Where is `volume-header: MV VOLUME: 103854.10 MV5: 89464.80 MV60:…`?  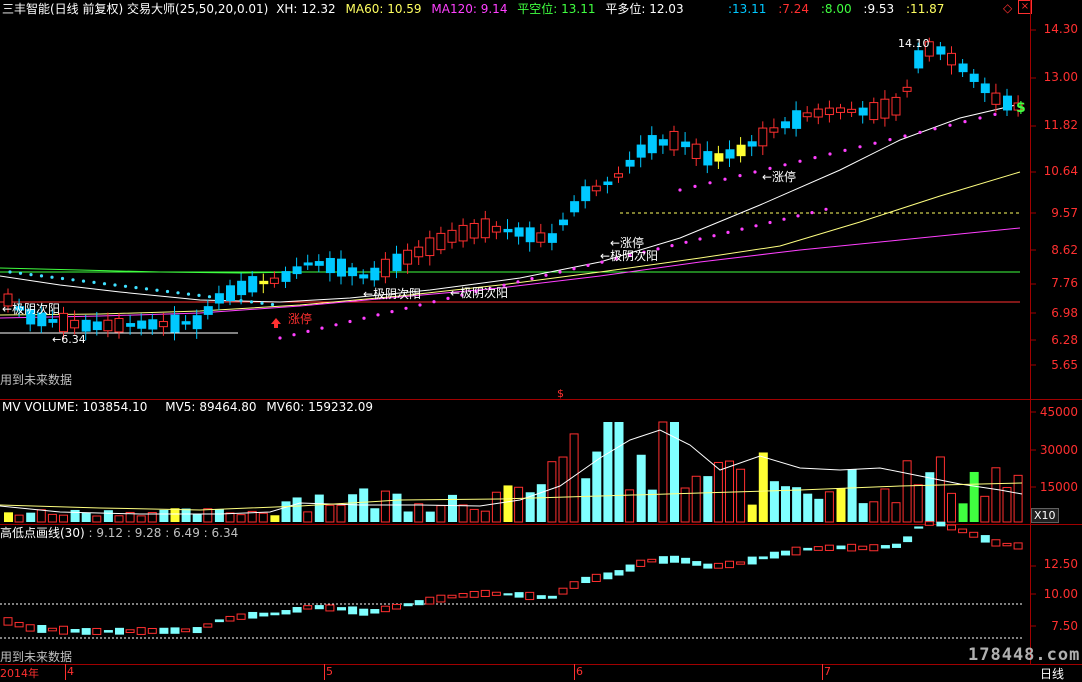
volume-header: MV VOLUME: 103854.10 MV5: 89464.80 MV60:… is located at coordinates (187, 407).